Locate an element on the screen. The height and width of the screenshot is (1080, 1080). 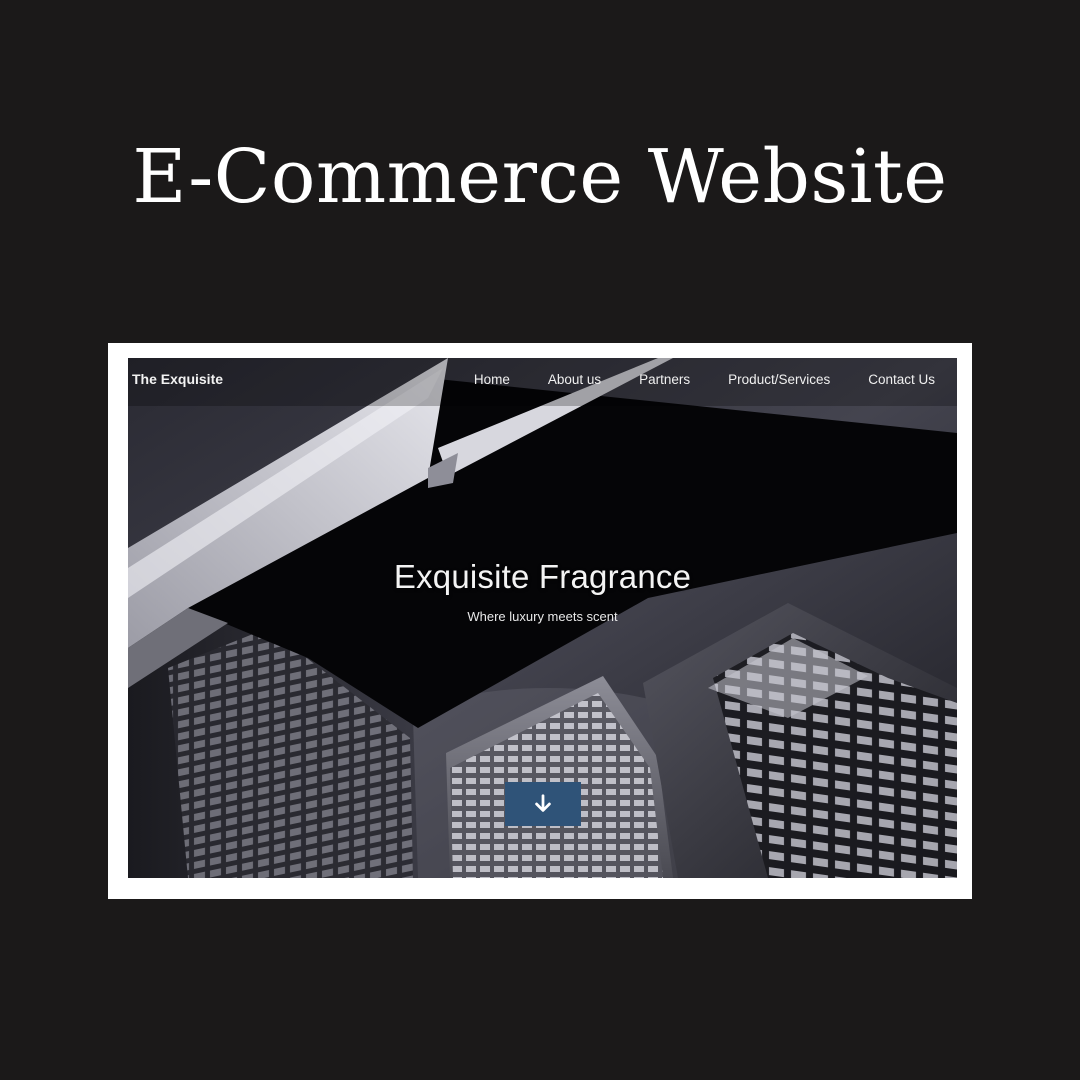
arrow-down-icon is located at coordinates (543, 803).